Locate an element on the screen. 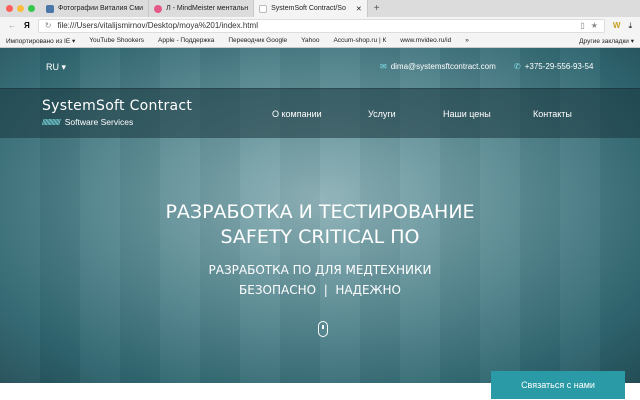  bookmark: Переводчик Google is located at coordinates (257, 40).